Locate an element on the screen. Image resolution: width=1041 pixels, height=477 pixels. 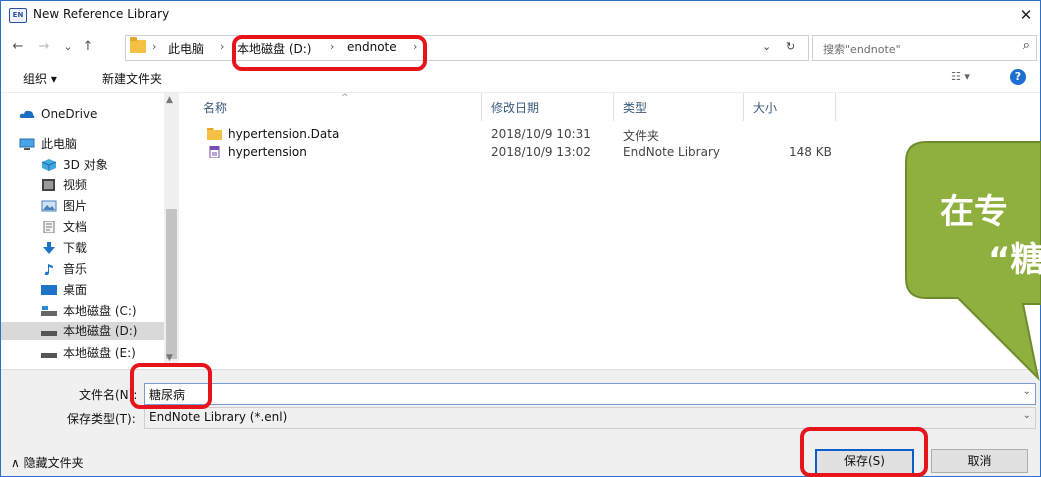
sidebar-item-3d-objects: 3D 对象 is located at coordinates (74, 165).